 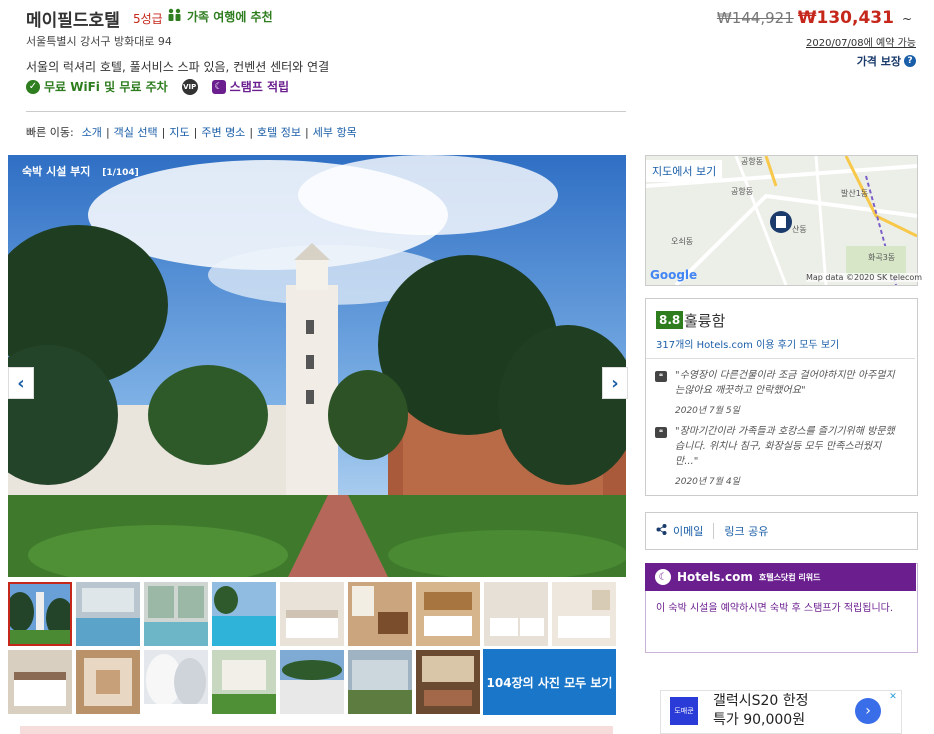 What do you see at coordinates (335, 132) in the screenshot?
I see `quick-nav-details: 세부 항목` at bounding box center [335, 132].